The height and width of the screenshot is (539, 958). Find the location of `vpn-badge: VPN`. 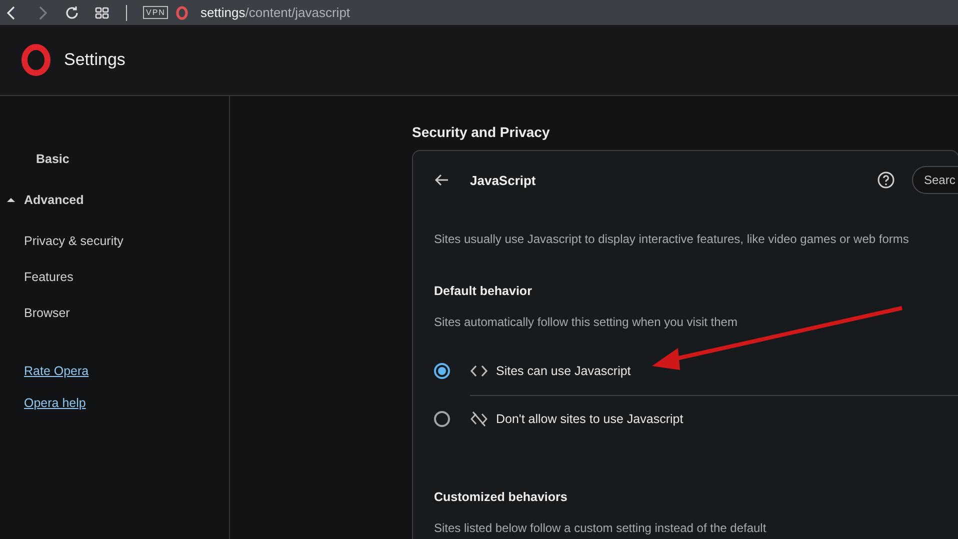

vpn-badge: VPN is located at coordinates (155, 12).